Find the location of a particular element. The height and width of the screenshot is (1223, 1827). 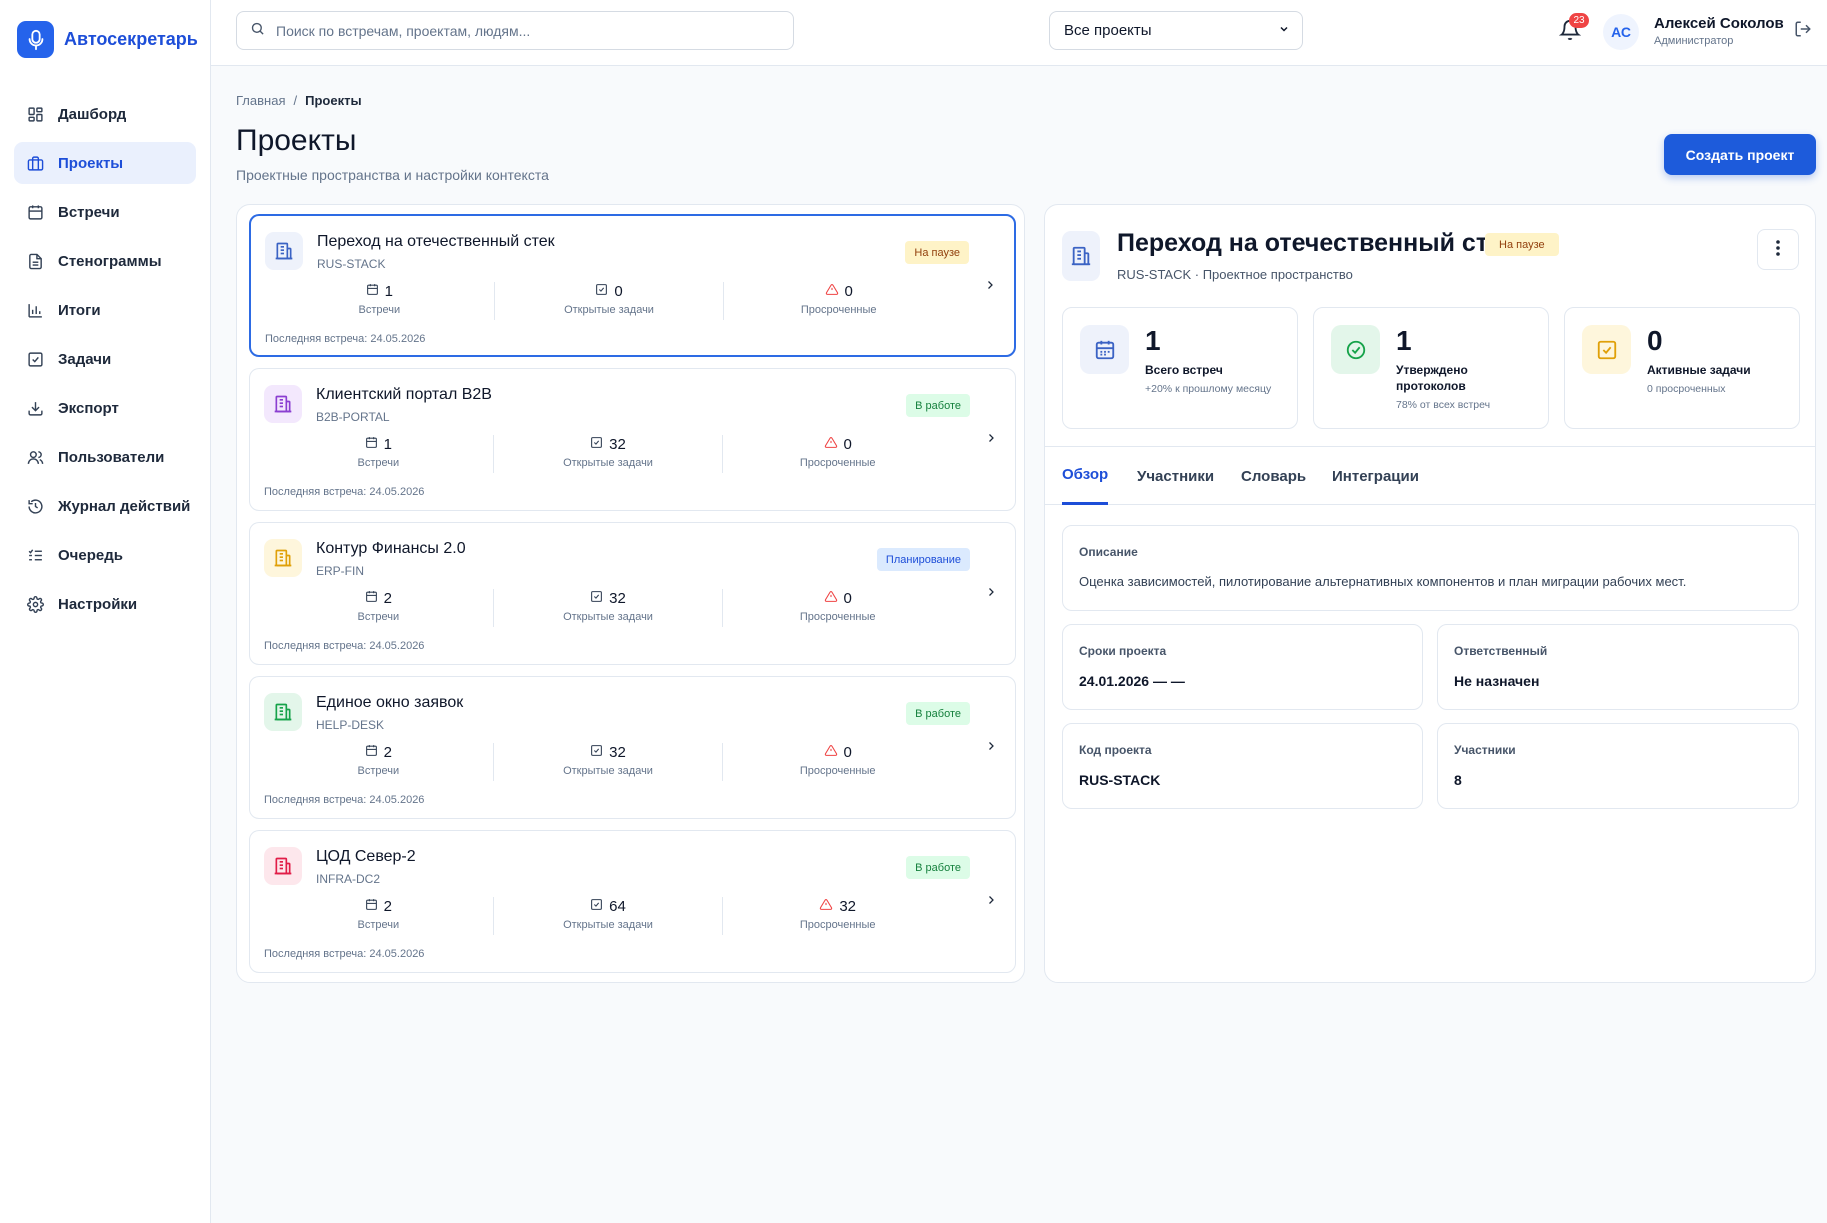

stat-tasks: 32 Открытые задачи is located at coordinates (609, 454).